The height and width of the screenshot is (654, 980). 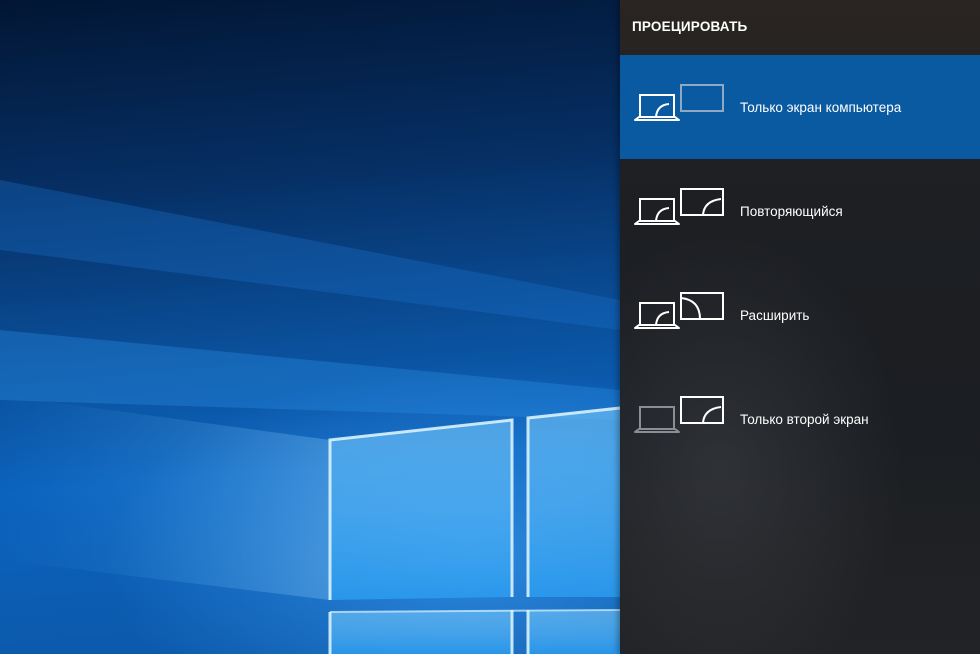 I want to click on second-screen-only-icon, so click(x=679, y=414).